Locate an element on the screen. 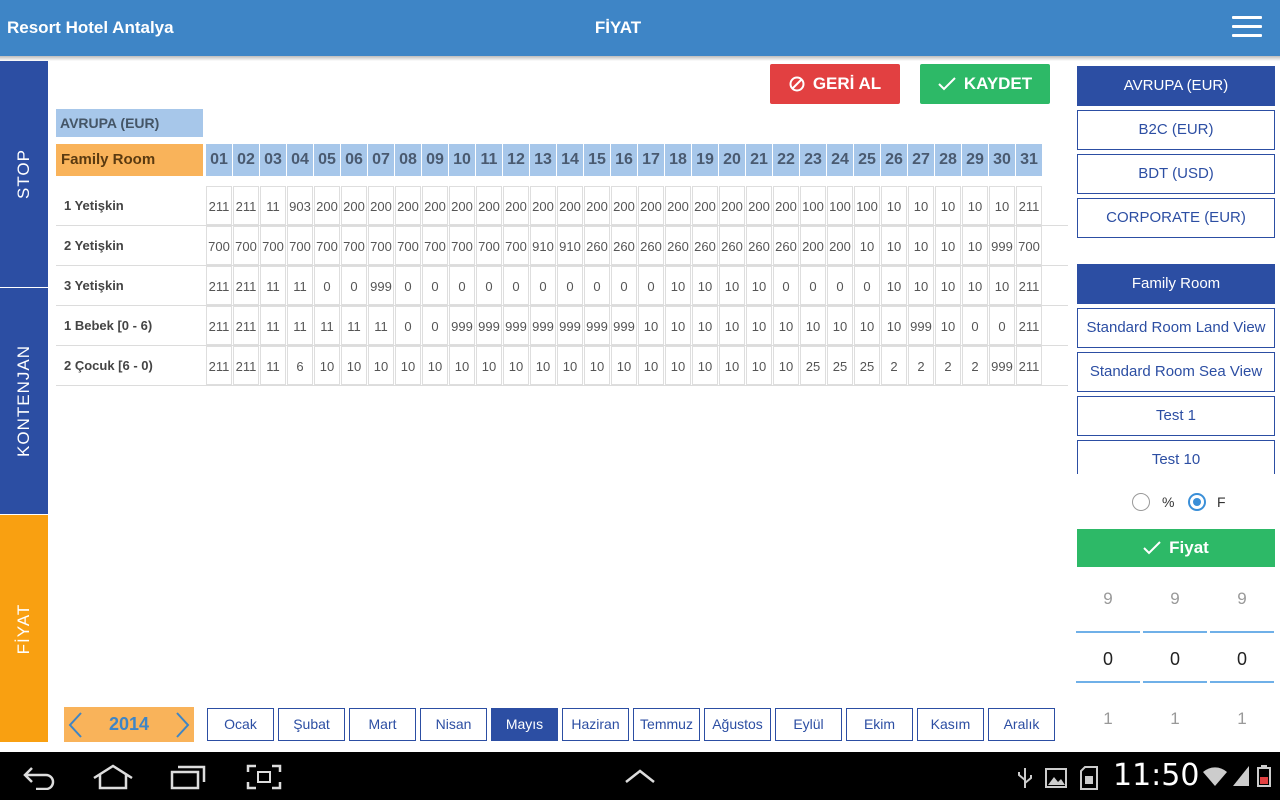  price-cell: 903 is located at coordinates (300, 205).